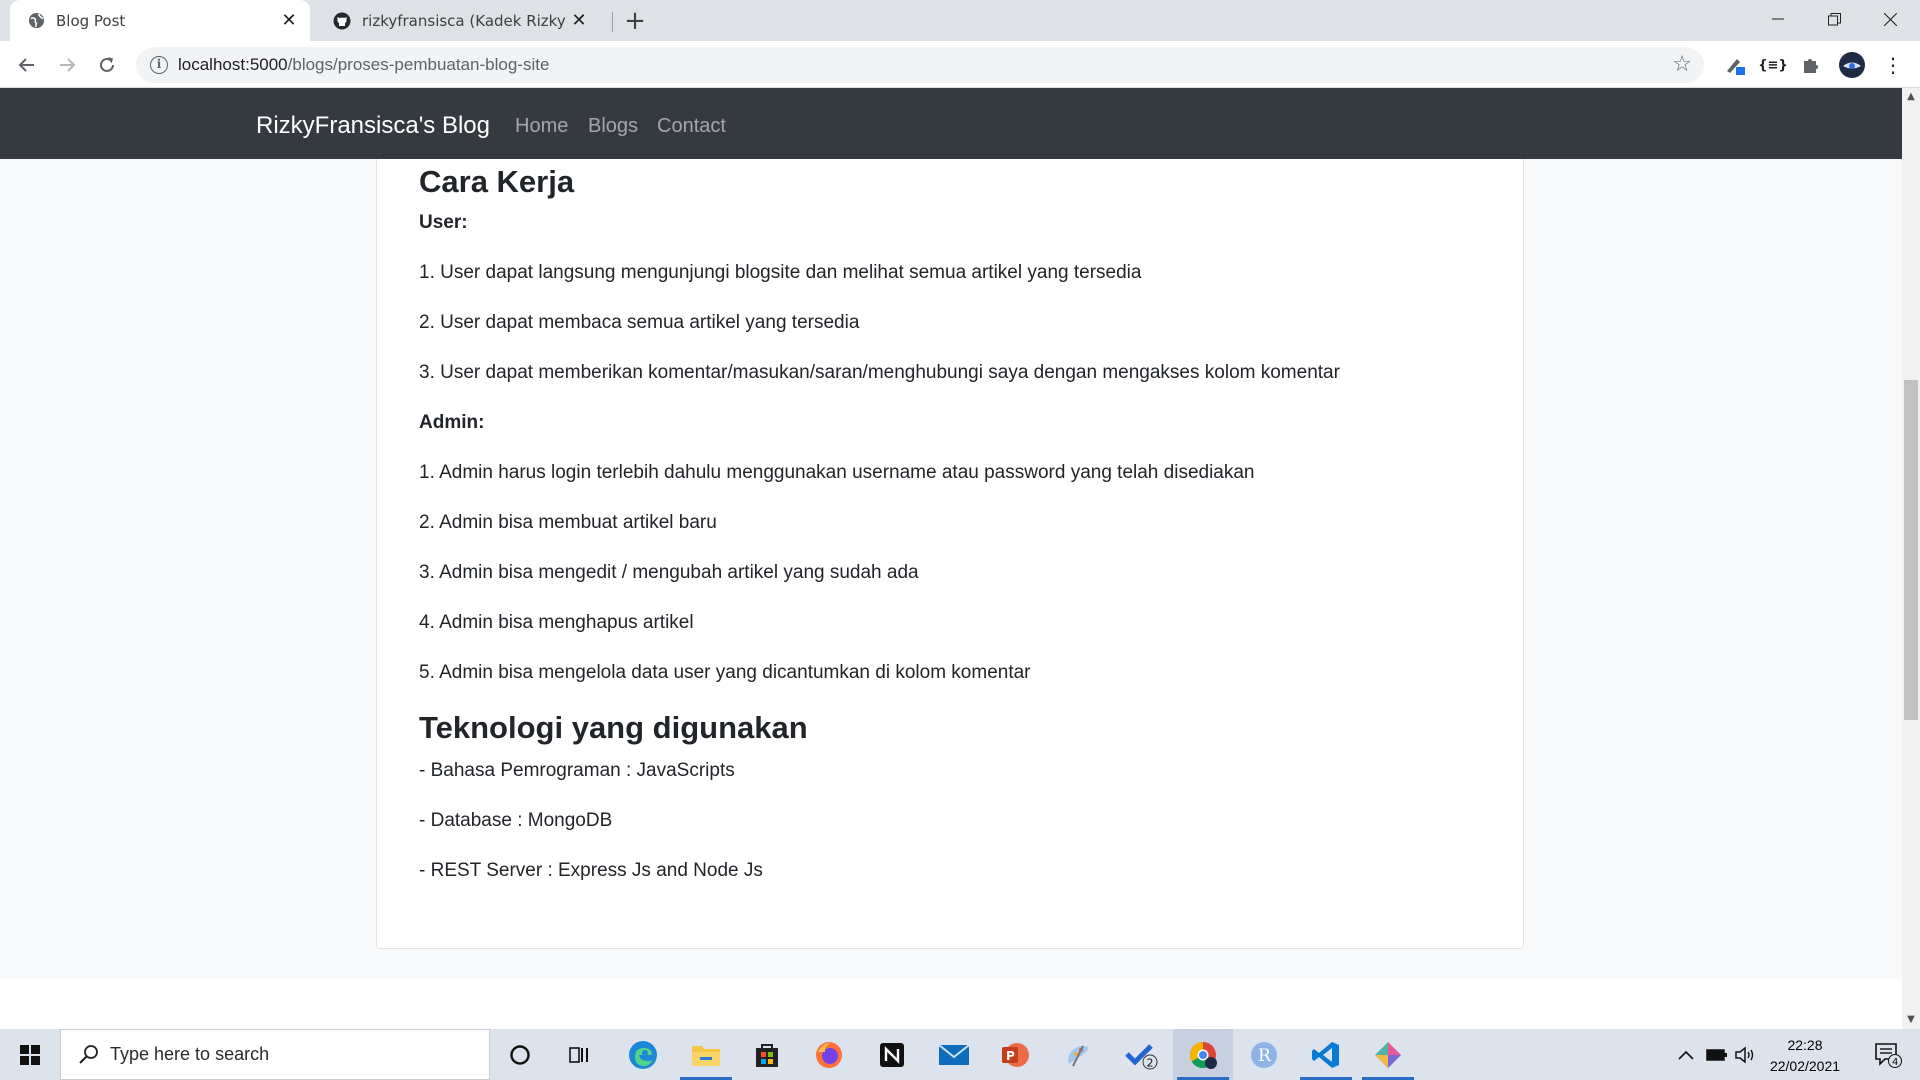 The image size is (1920, 1080). I want to click on tab-github: rizkyfransisca (Kadek Rizky Fransisca) ✕, so click(458, 20).